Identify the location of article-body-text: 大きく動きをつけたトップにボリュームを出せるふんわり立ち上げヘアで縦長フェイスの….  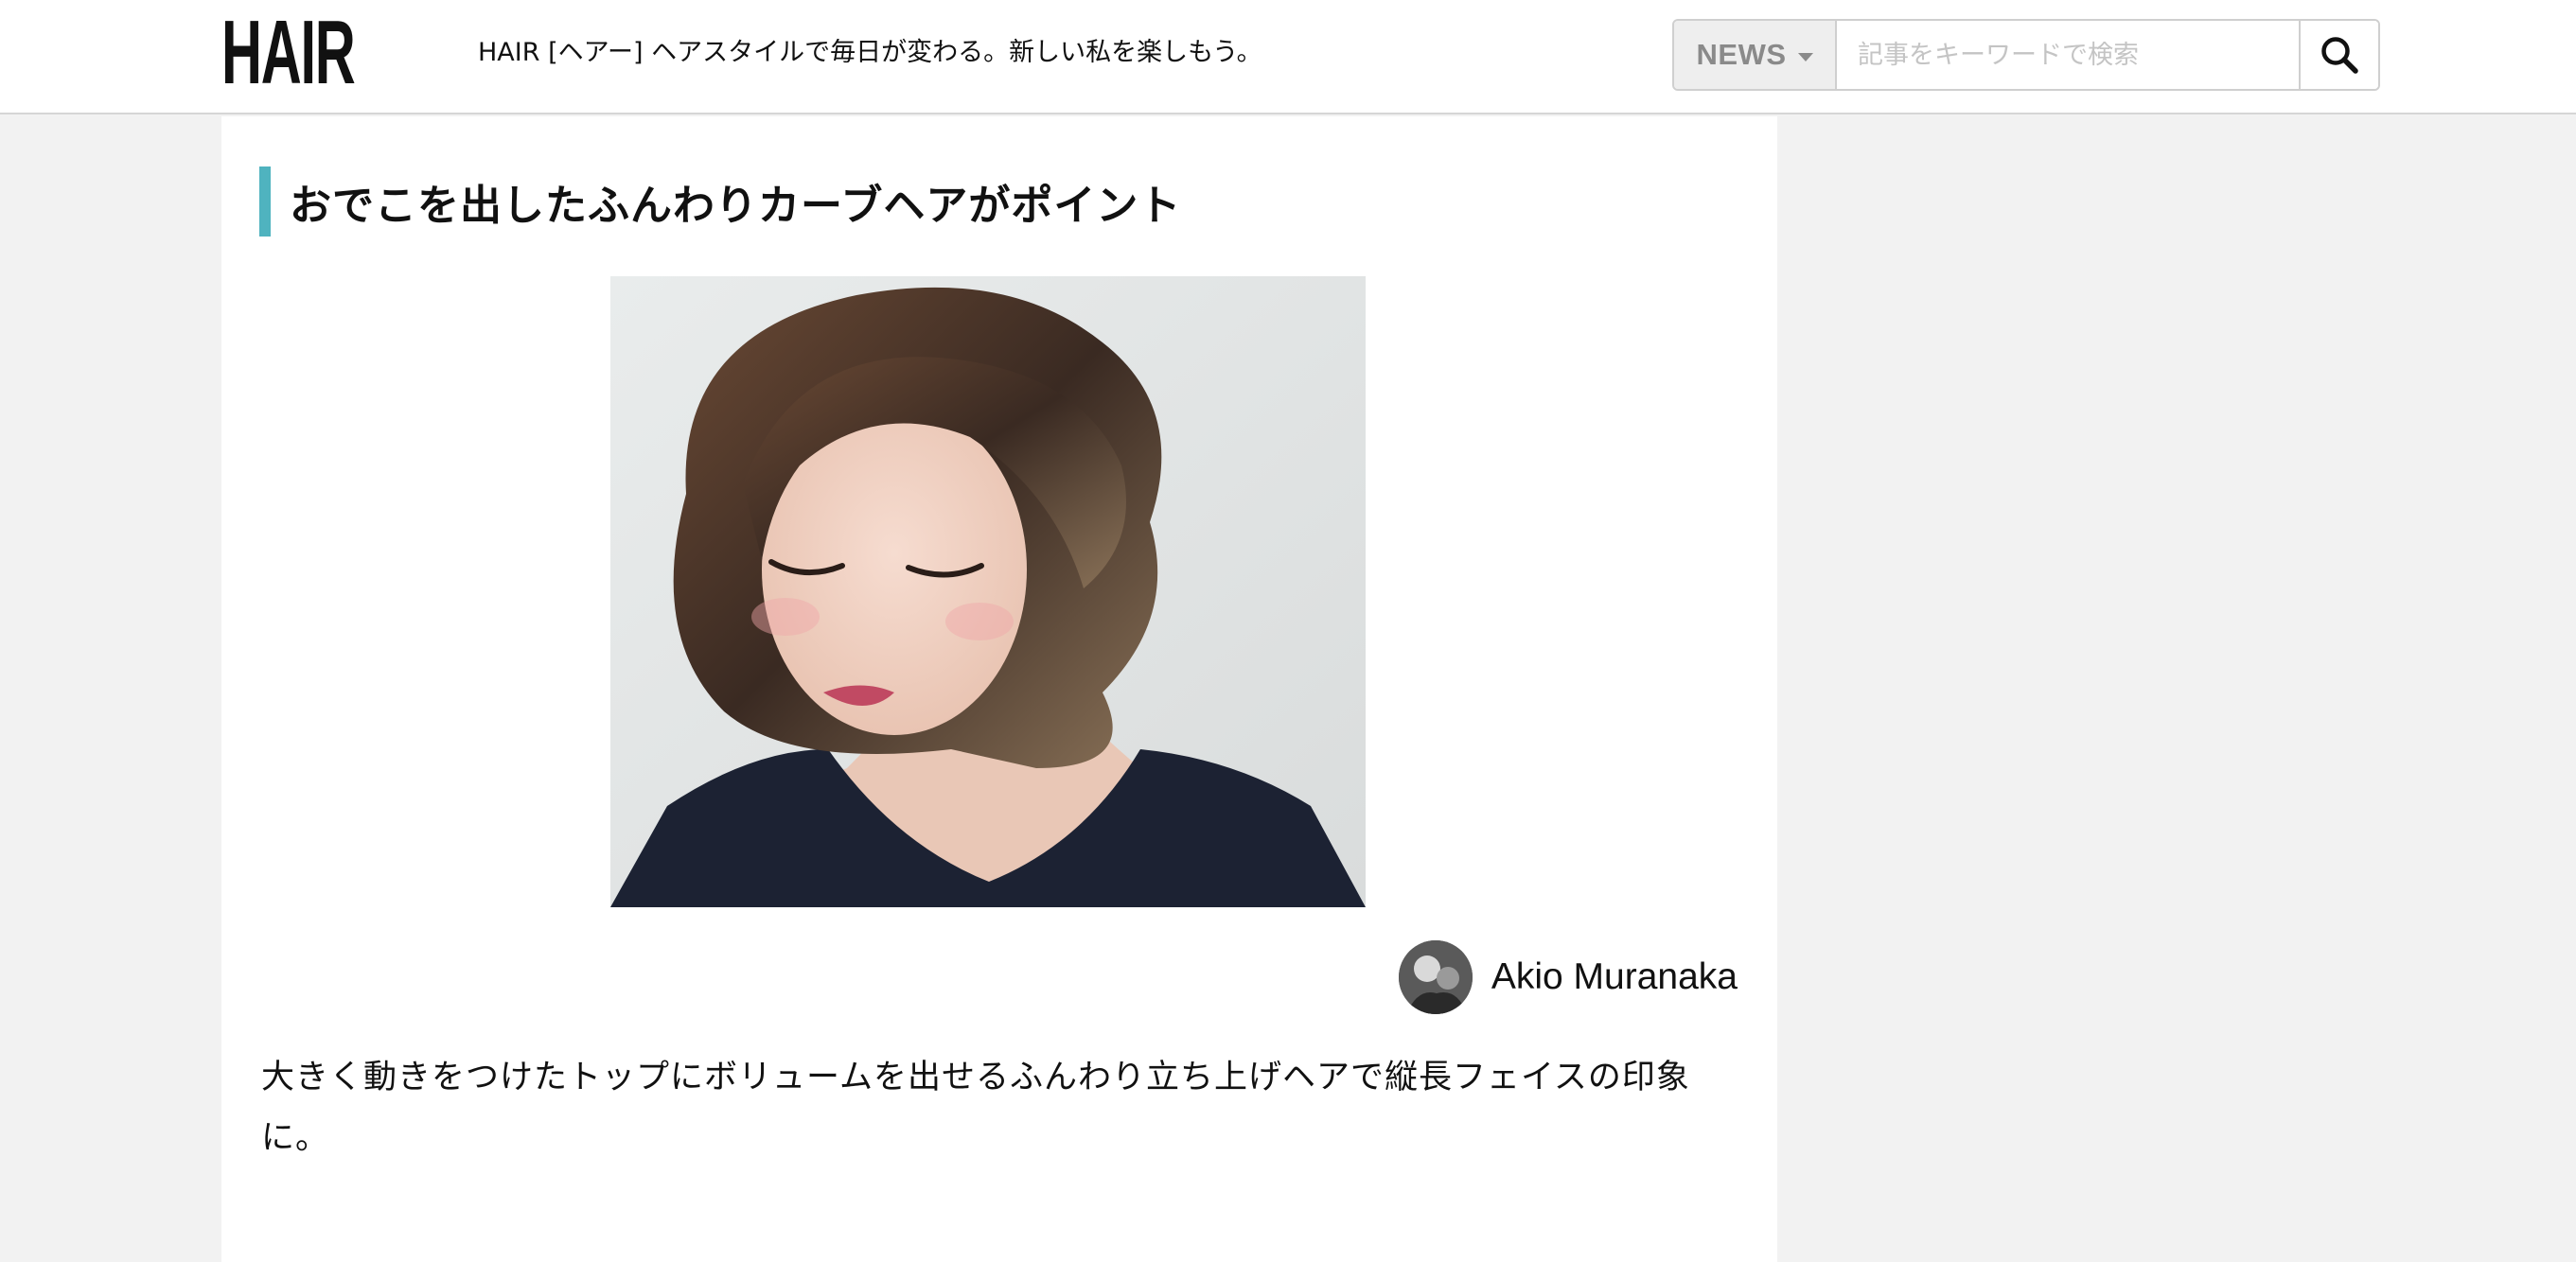
(975, 1108).